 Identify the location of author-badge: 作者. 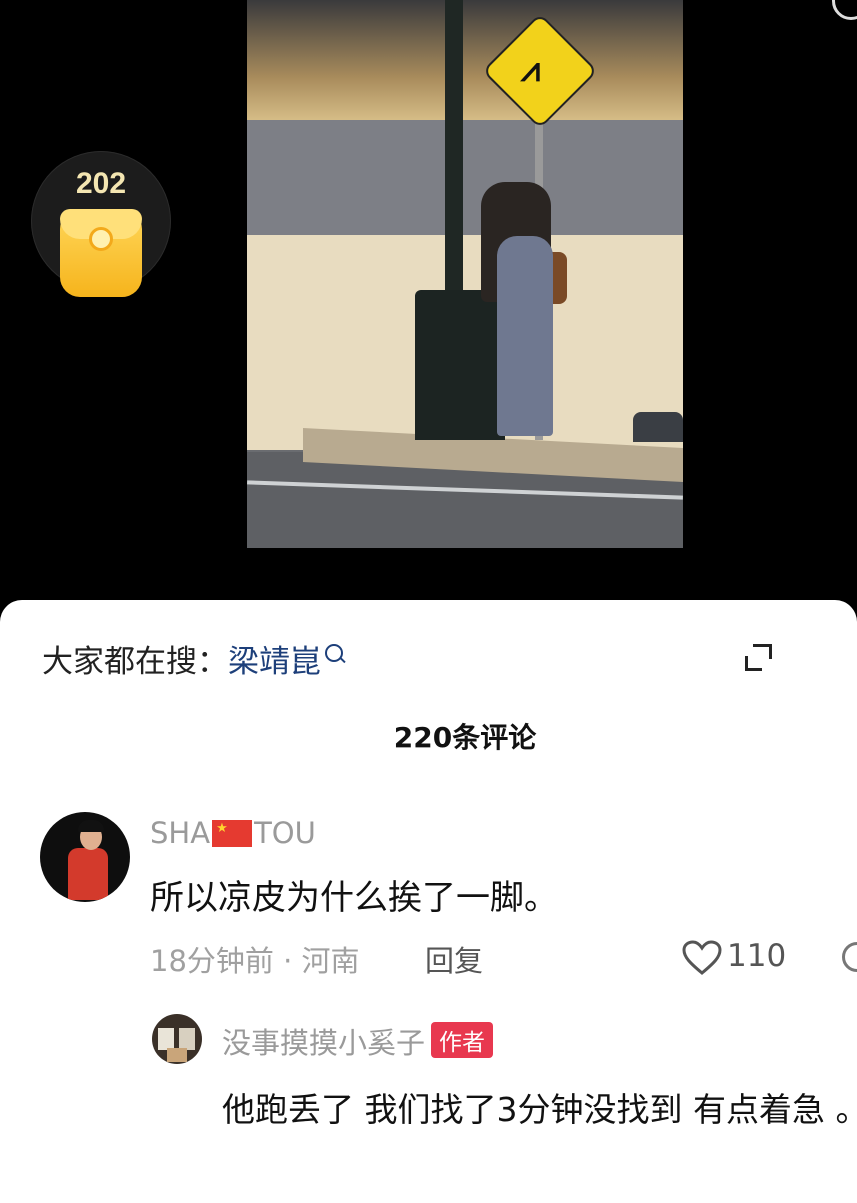
(462, 1040).